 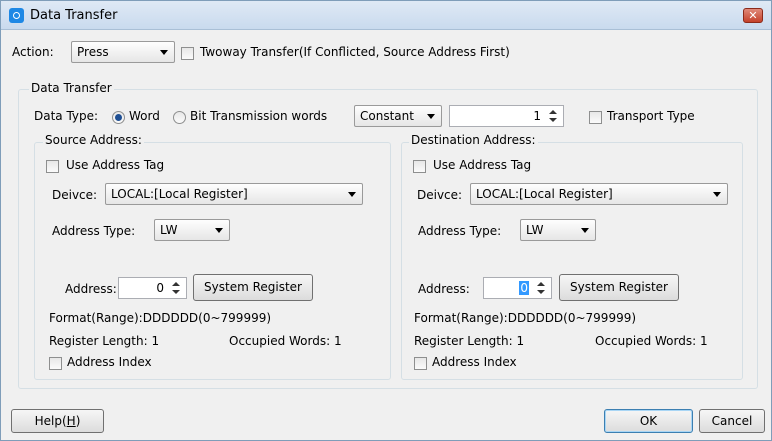 What do you see at coordinates (732, 421) in the screenshot?
I see `cancel-button: Cancel` at bounding box center [732, 421].